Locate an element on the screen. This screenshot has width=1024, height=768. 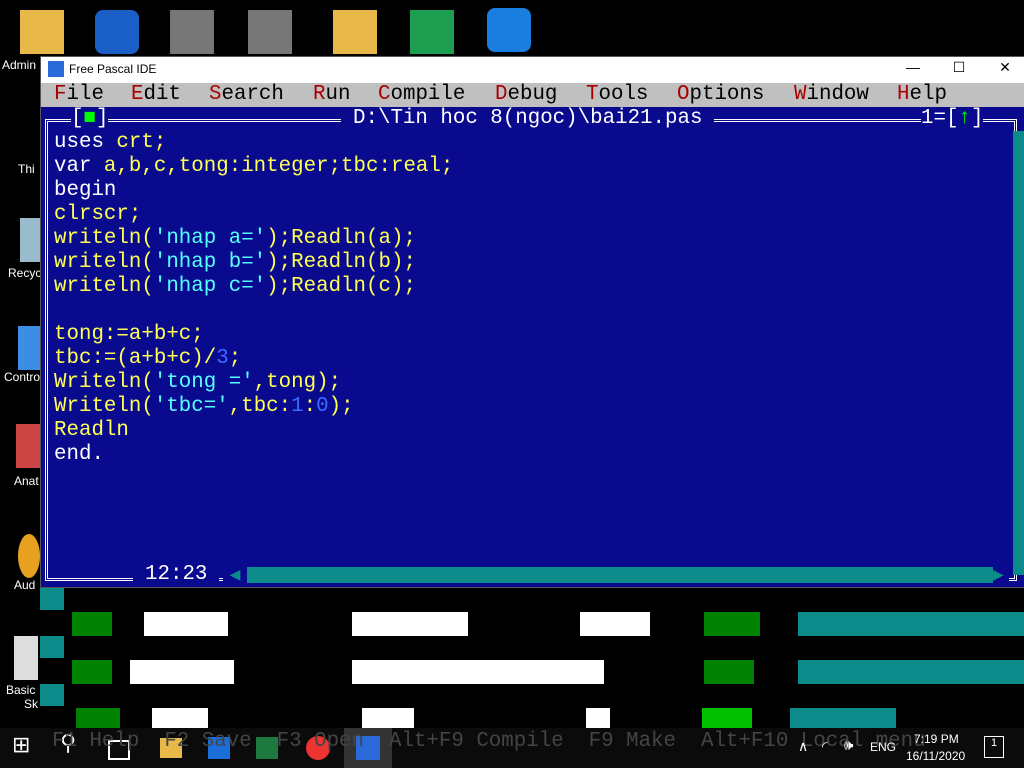
menu-label: ebug is located at coordinates (532, 94).